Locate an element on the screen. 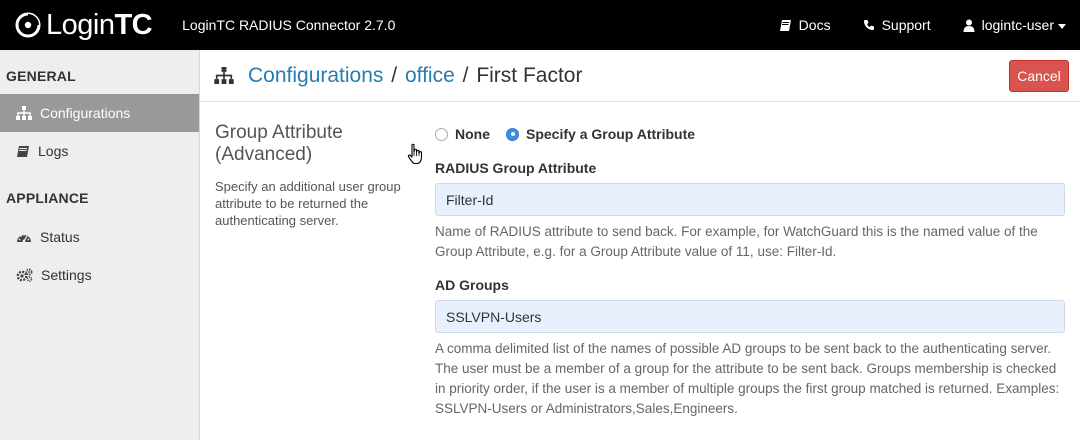 This screenshot has height=440, width=1080. sidebar-item-settings: Settings is located at coordinates (99, 275).